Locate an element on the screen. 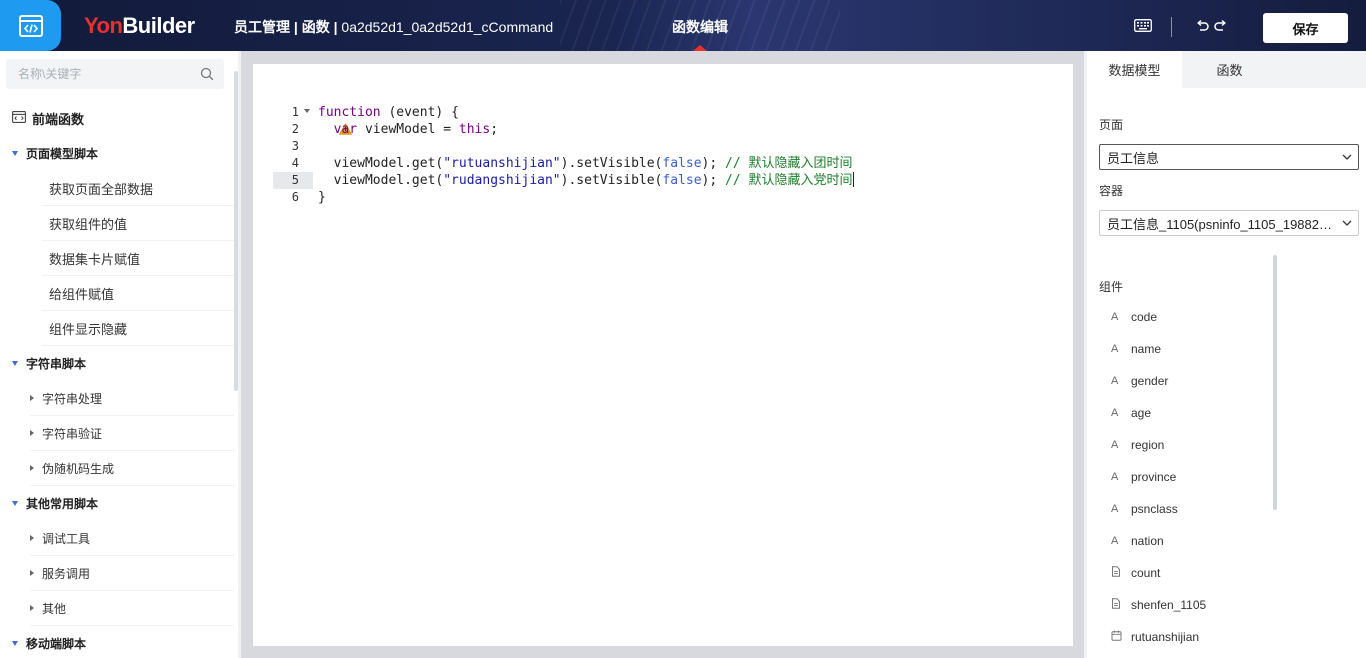 This screenshot has width=1366, height=658. calendar-icon is located at coordinates (1121, 637).